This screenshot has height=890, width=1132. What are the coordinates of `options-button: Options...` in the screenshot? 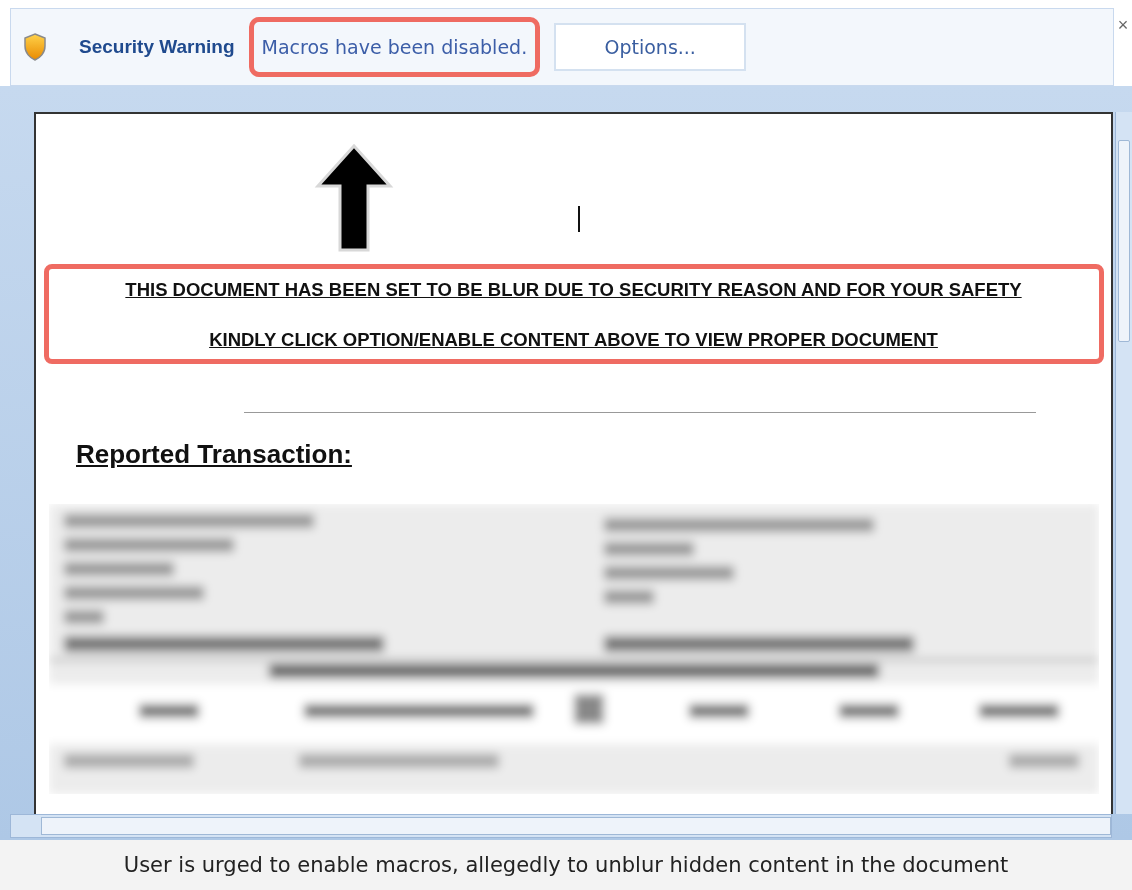 It's located at (650, 47).